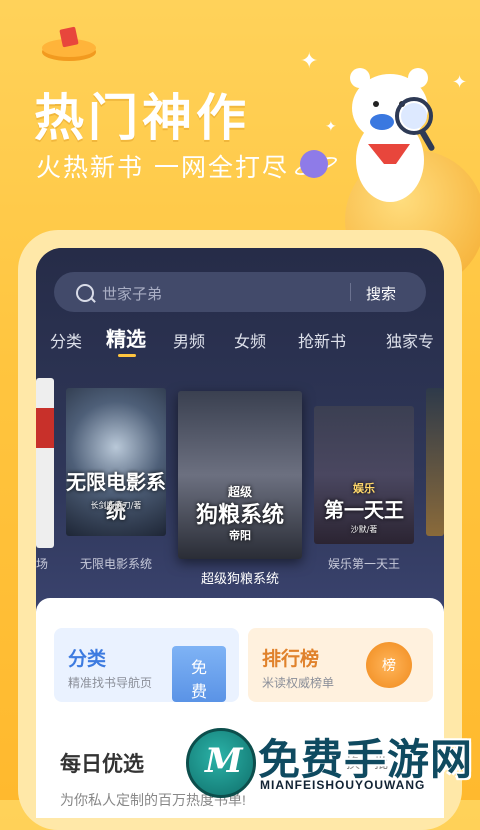 This screenshot has width=480, height=830. Describe the element at coordinates (116, 505) in the screenshot. I see `cover-author: 长剑断雁刀/著` at that location.